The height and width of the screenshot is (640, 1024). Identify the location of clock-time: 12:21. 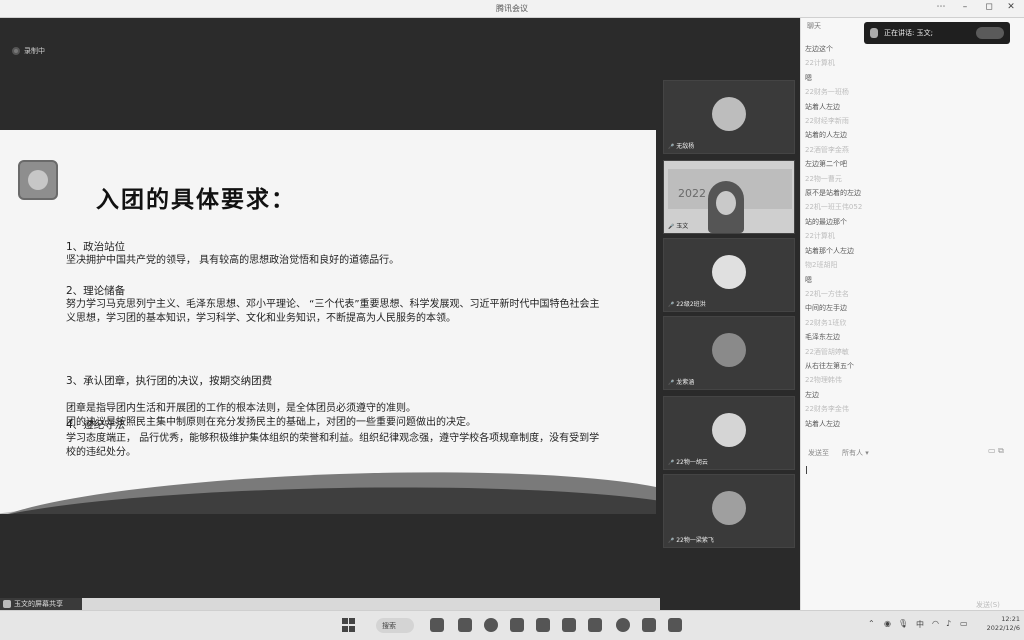
(1010, 619).